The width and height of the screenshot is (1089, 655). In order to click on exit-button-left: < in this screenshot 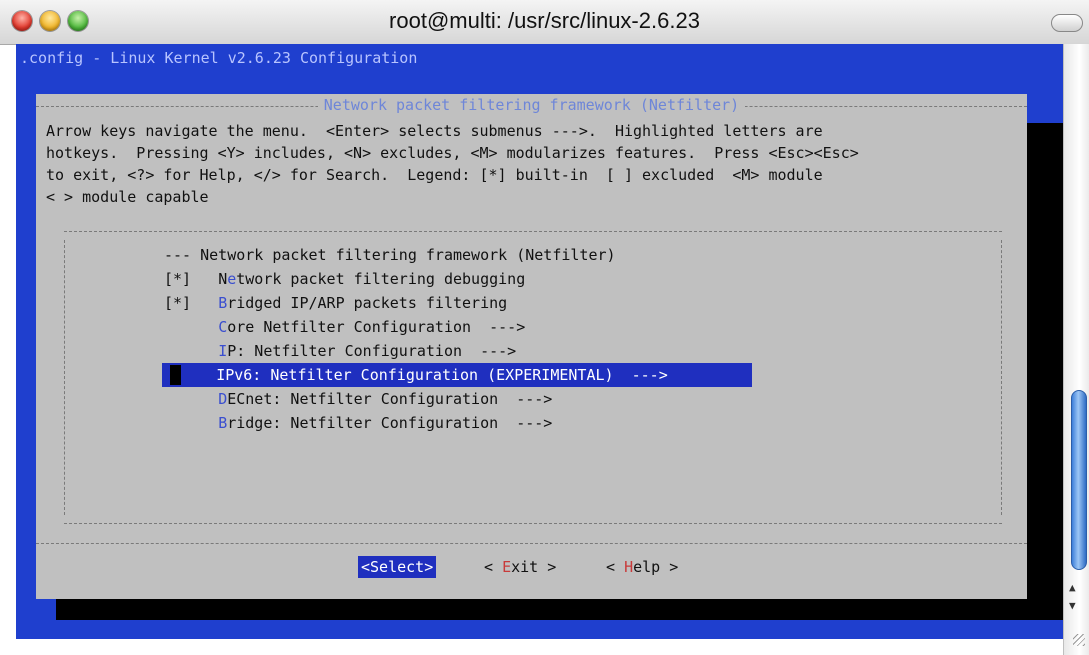, I will do `click(493, 567)`.